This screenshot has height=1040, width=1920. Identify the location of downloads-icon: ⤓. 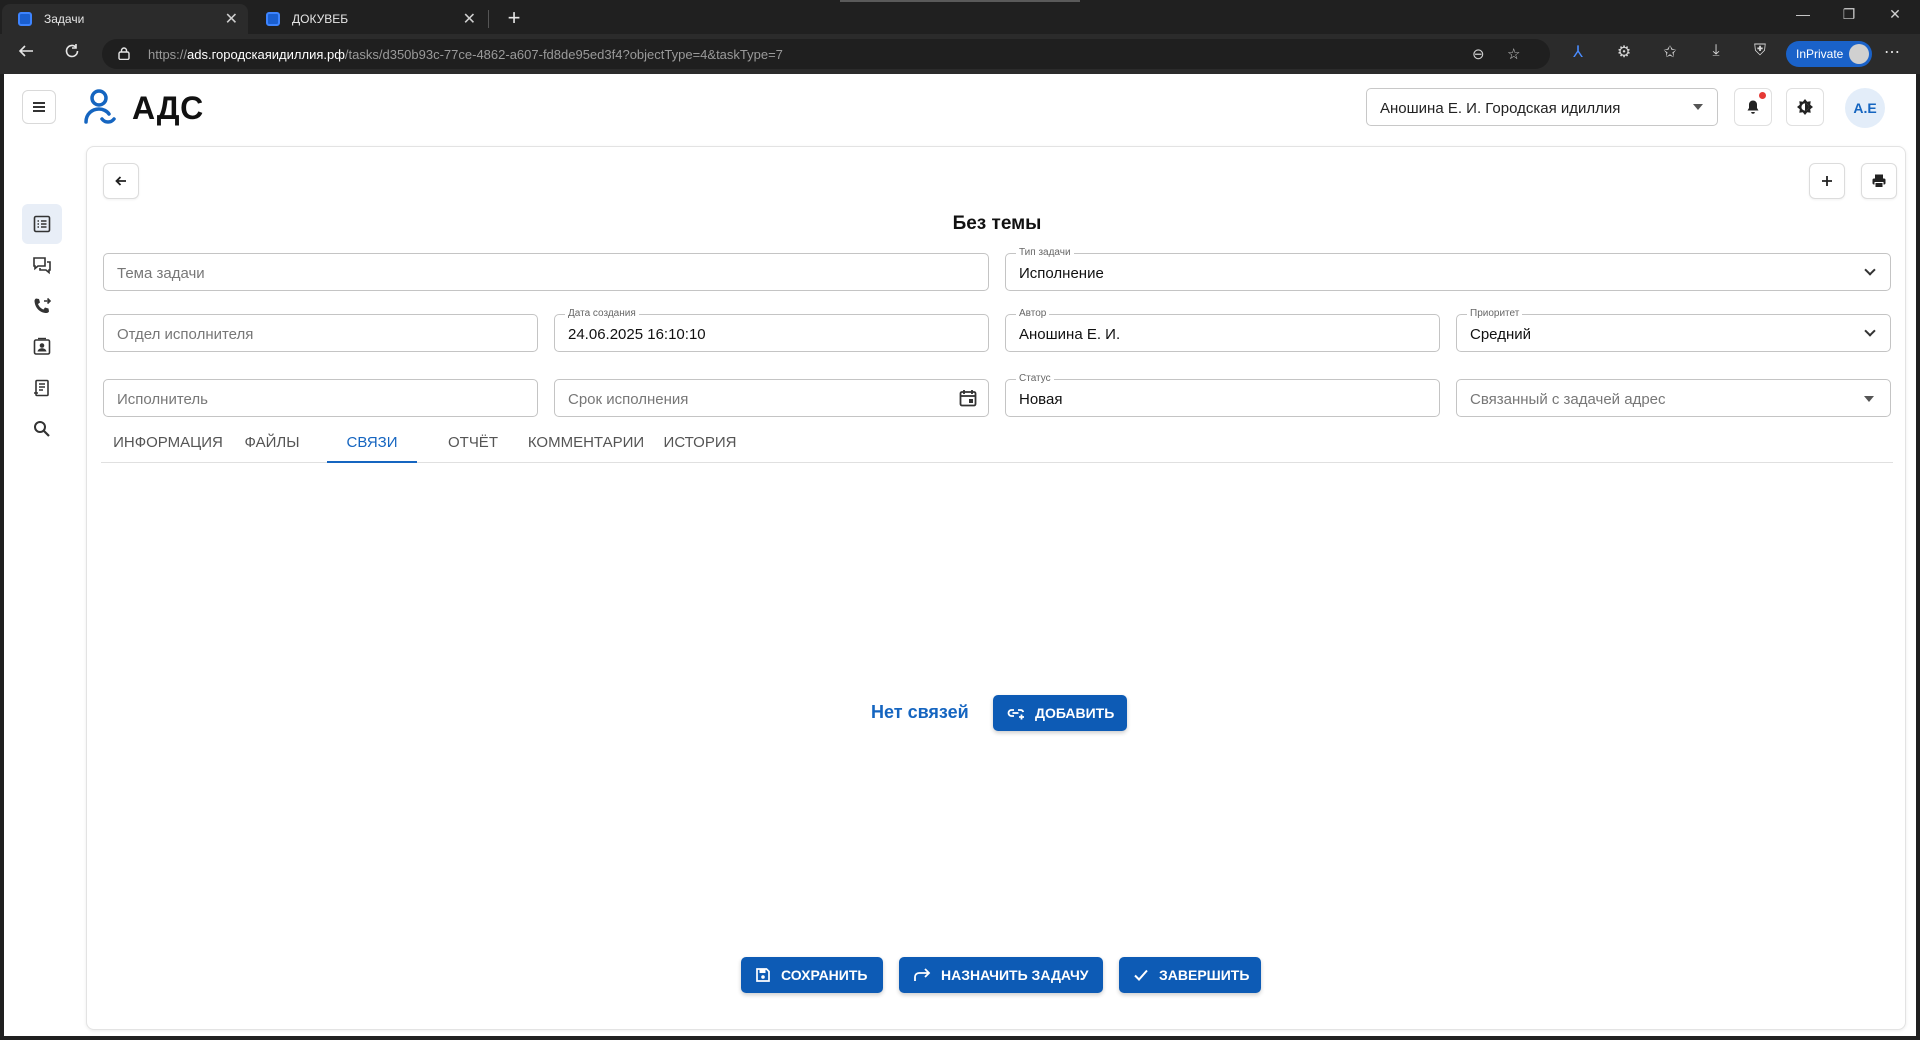
(1716, 51).